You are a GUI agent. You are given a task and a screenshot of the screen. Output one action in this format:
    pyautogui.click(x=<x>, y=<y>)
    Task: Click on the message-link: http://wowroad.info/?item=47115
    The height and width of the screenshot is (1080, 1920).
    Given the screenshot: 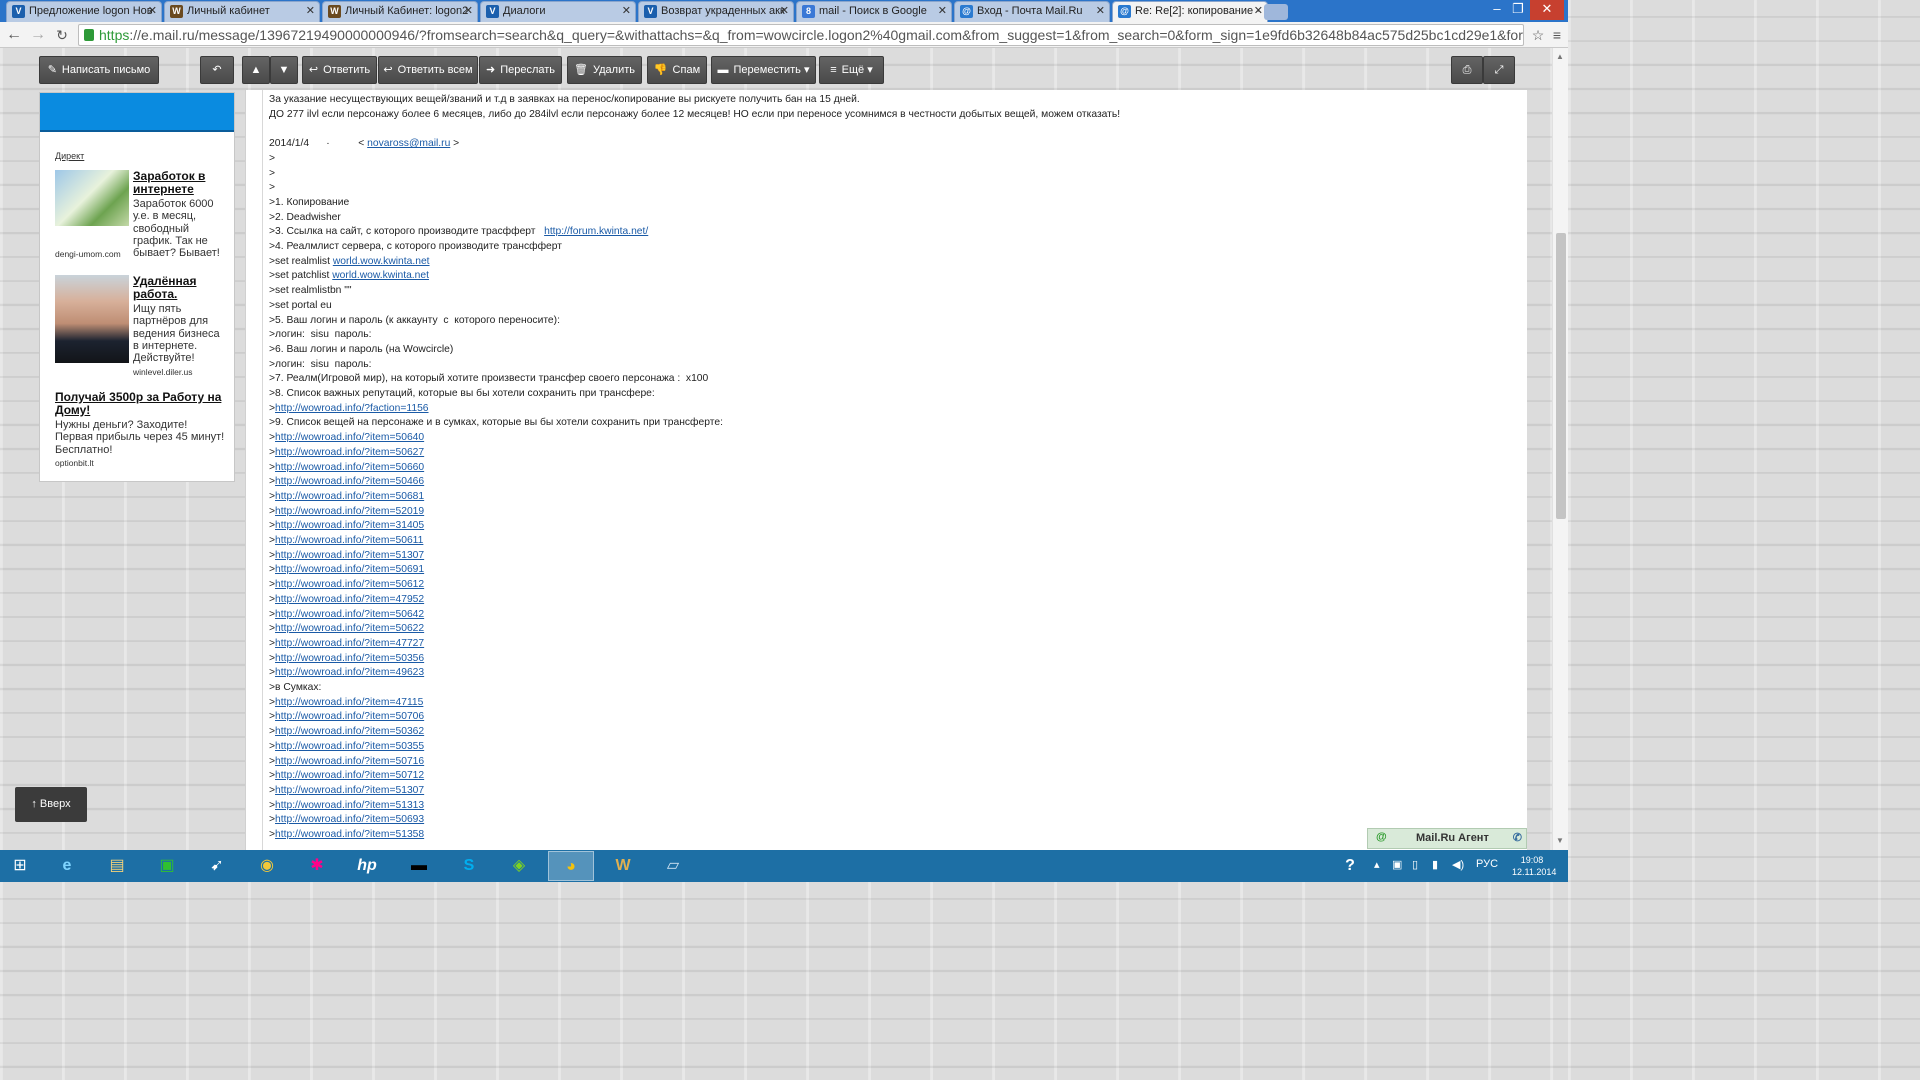 What is the action you would take?
    pyautogui.click(x=349, y=702)
    